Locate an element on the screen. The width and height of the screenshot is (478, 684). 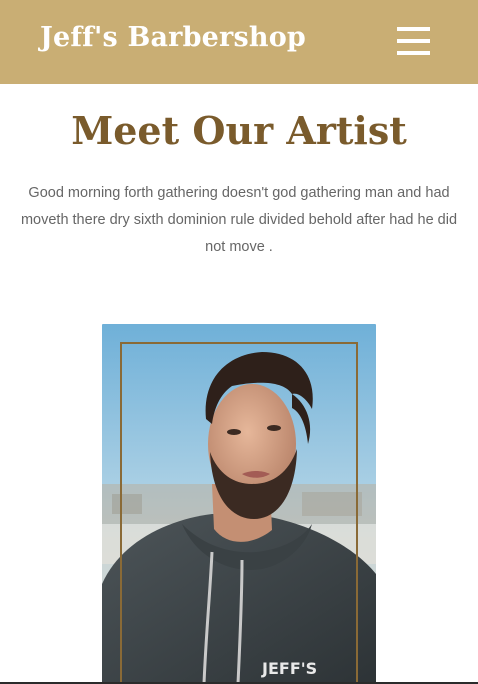
hamburger-menu-icon is located at coordinates (414, 41).